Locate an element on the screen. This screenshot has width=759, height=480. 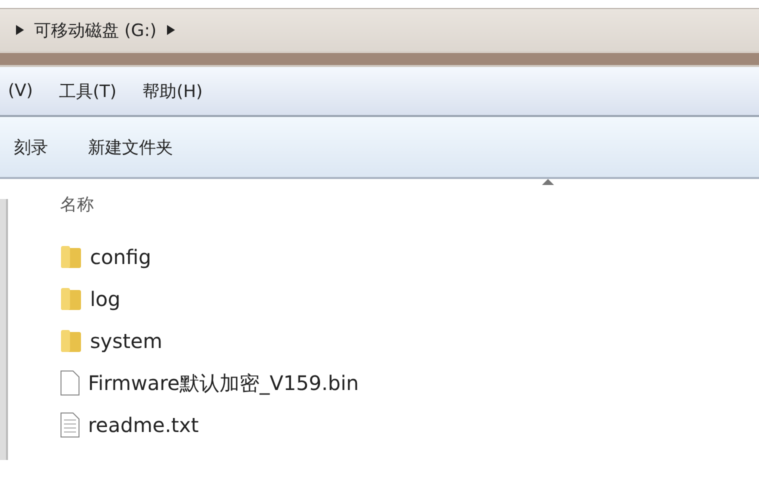
file-icon is located at coordinates (70, 383).